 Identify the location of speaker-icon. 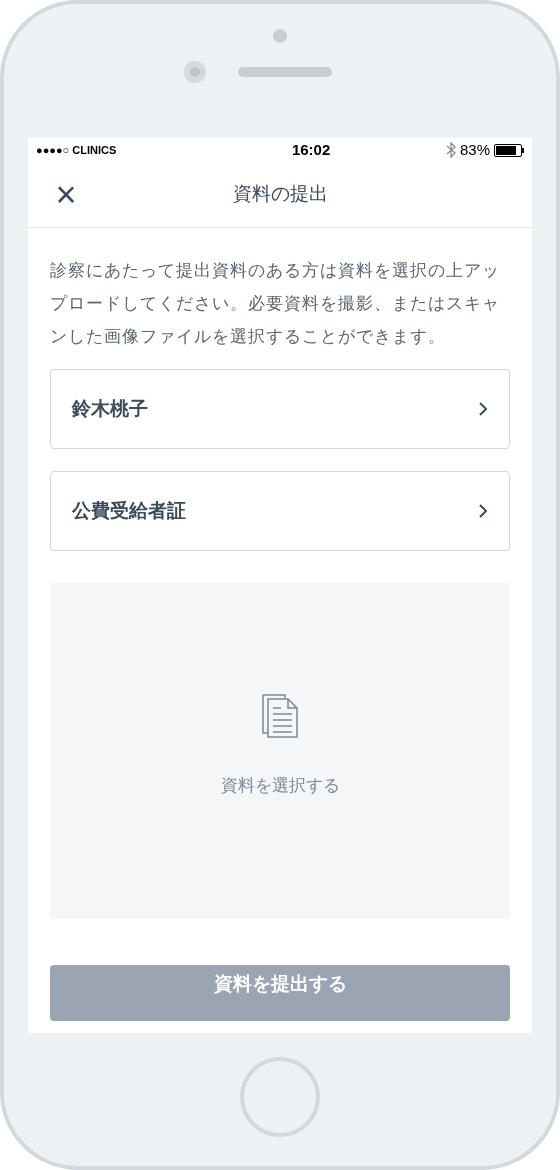
(285, 72).